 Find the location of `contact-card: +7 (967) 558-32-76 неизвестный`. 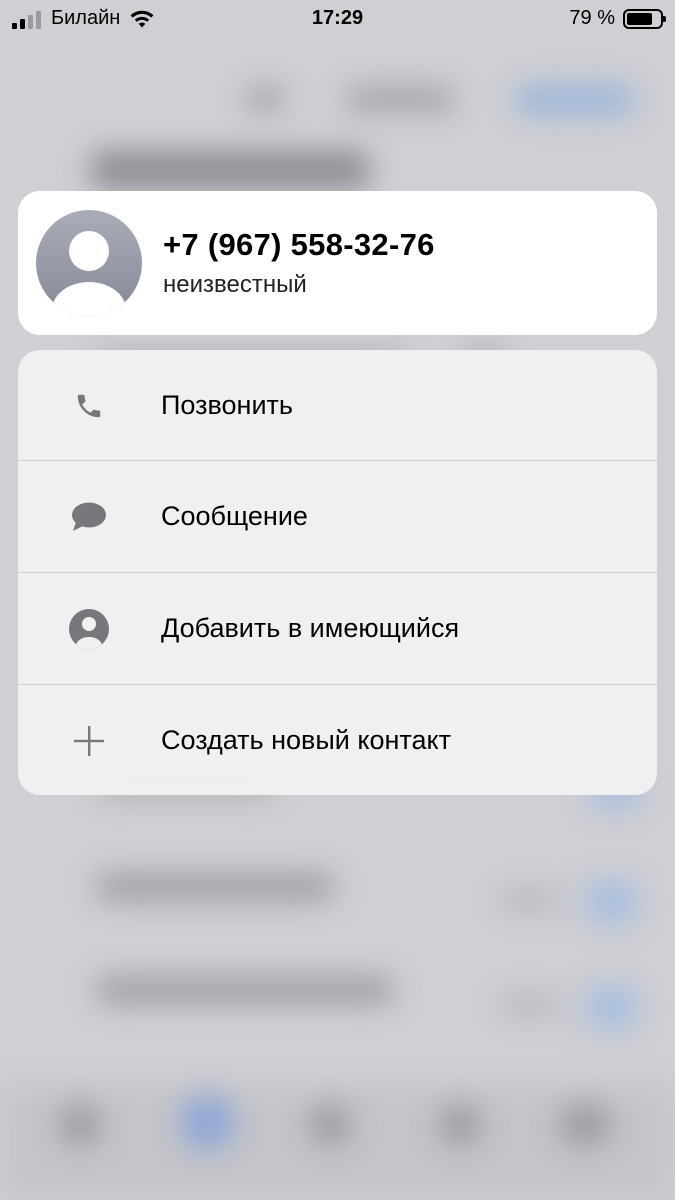

contact-card: +7 (967) 558-32-76 неизвестный is located at coordinates (337, 263).